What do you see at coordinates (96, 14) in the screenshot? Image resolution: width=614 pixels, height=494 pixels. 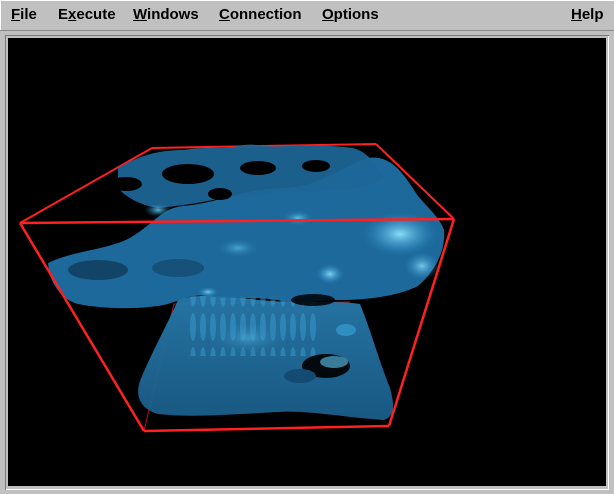 I see `menu-execute-label: ecute` at bounding box center [96, 14].